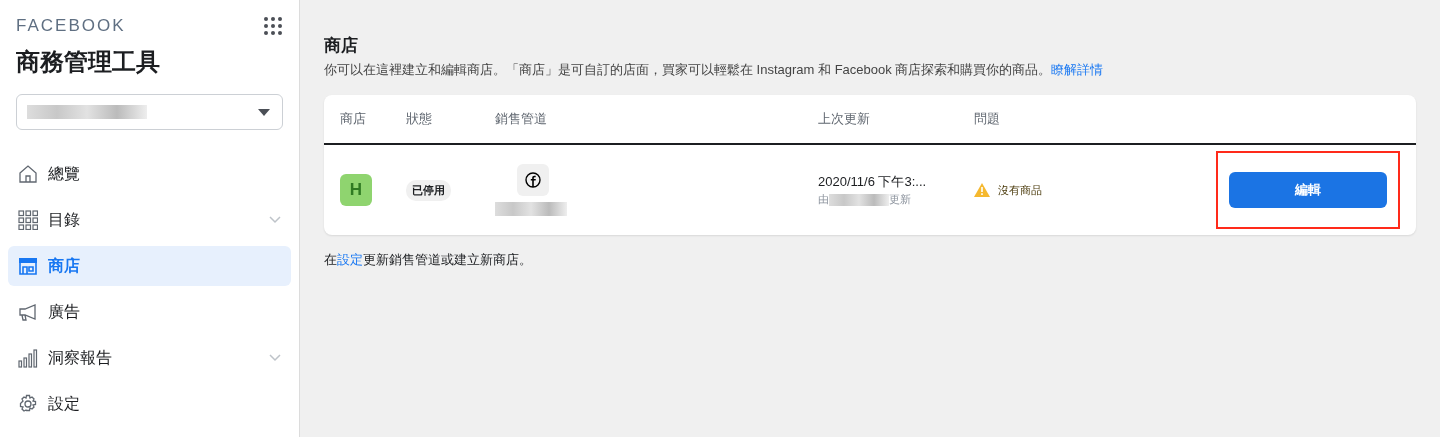  I want to click on sidebar-item: 設定, so click(149, 404).